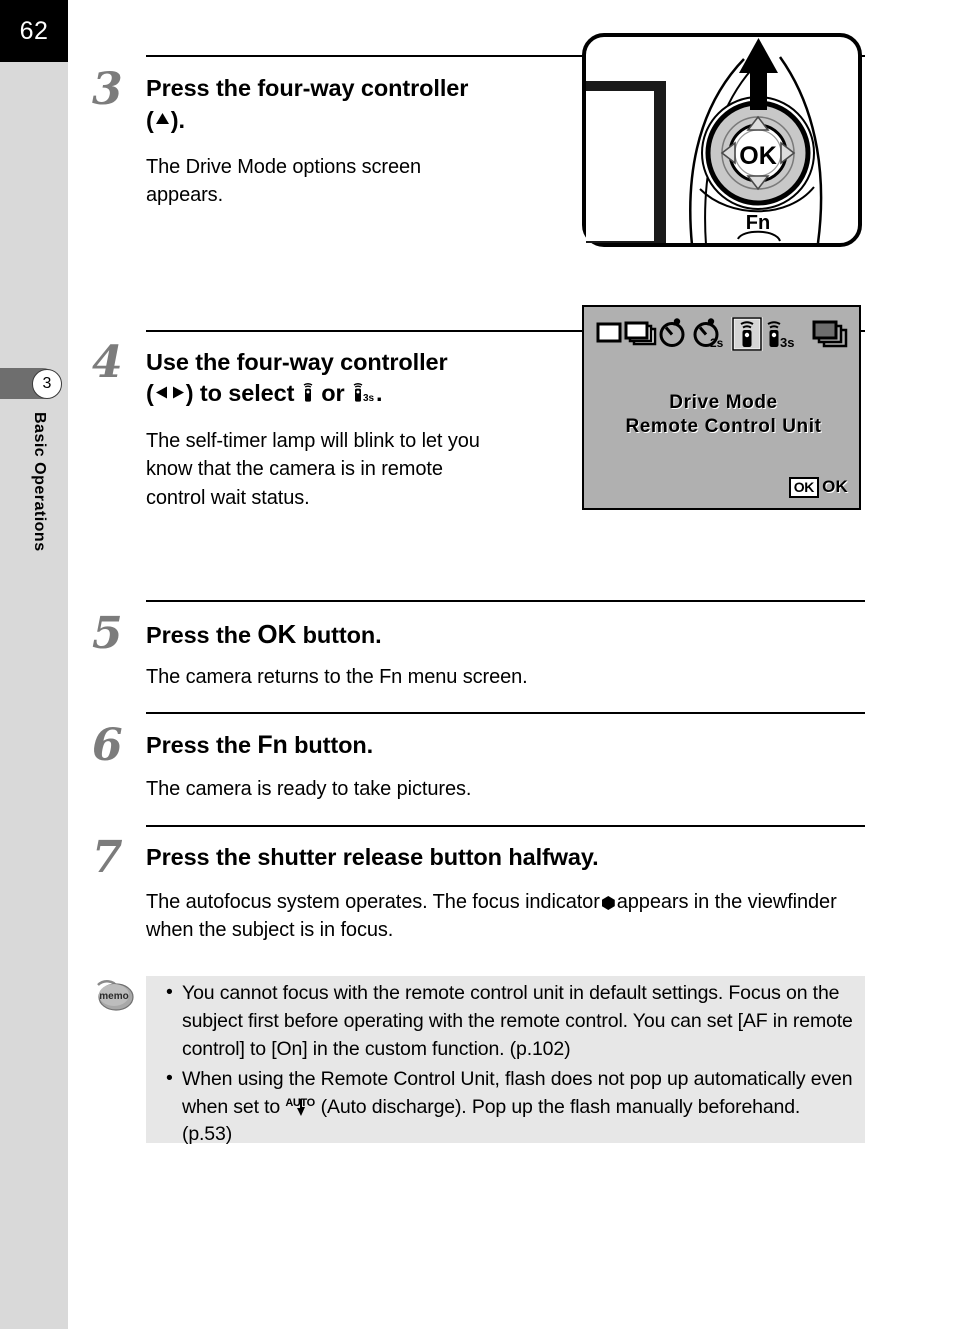  I want to click on step-6-number: 6, so click(107, 745).